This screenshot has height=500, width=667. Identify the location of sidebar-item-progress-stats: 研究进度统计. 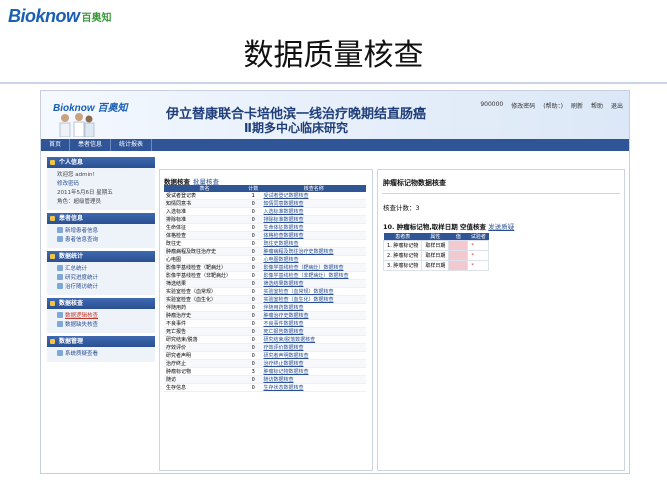
(106, 278).